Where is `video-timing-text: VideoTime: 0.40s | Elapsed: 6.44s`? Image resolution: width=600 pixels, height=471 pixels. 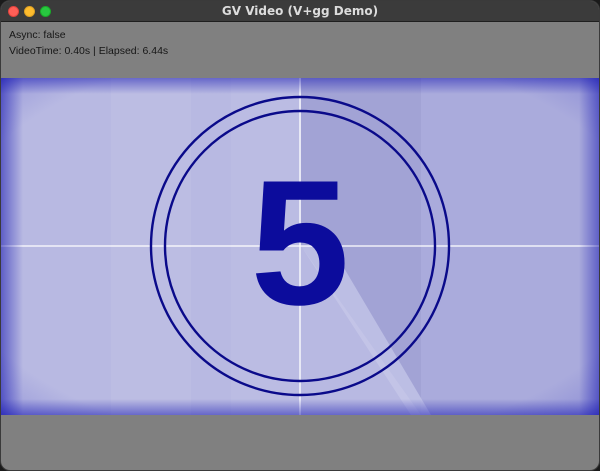 video-timing-text: VideoTime: 0.40s | Elapsed: 6.44s is located at coordinates (89, 51).